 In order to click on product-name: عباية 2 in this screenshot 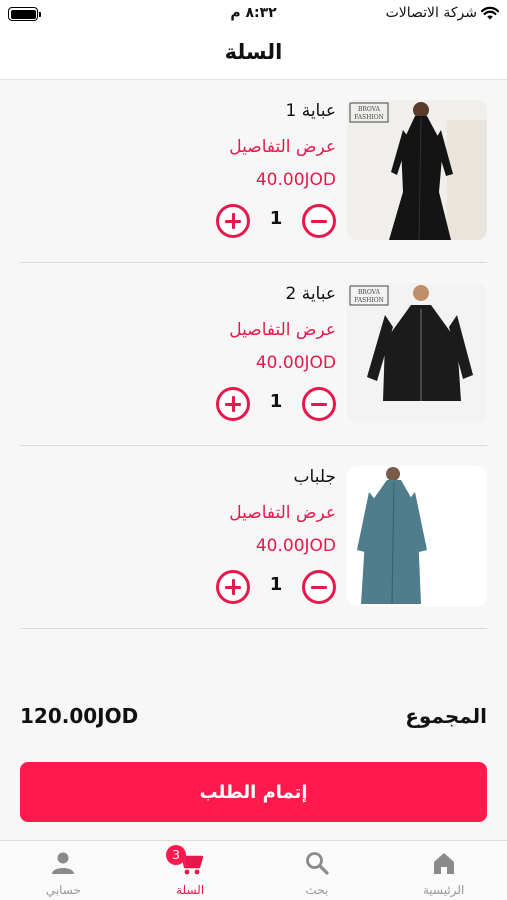, I will do `click(310, 294)`.